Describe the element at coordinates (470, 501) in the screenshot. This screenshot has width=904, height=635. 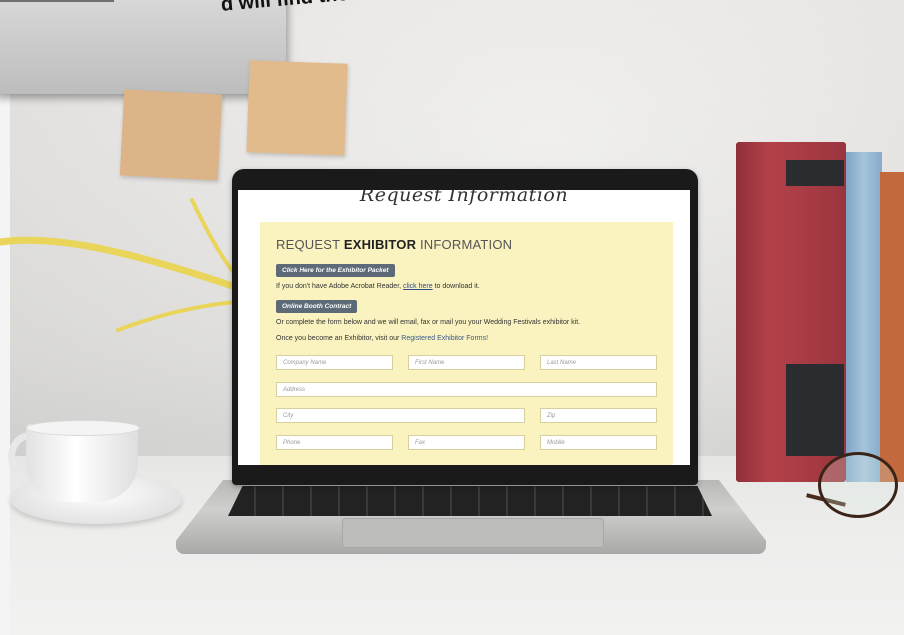
I see `laptop-keyboard` at that location.